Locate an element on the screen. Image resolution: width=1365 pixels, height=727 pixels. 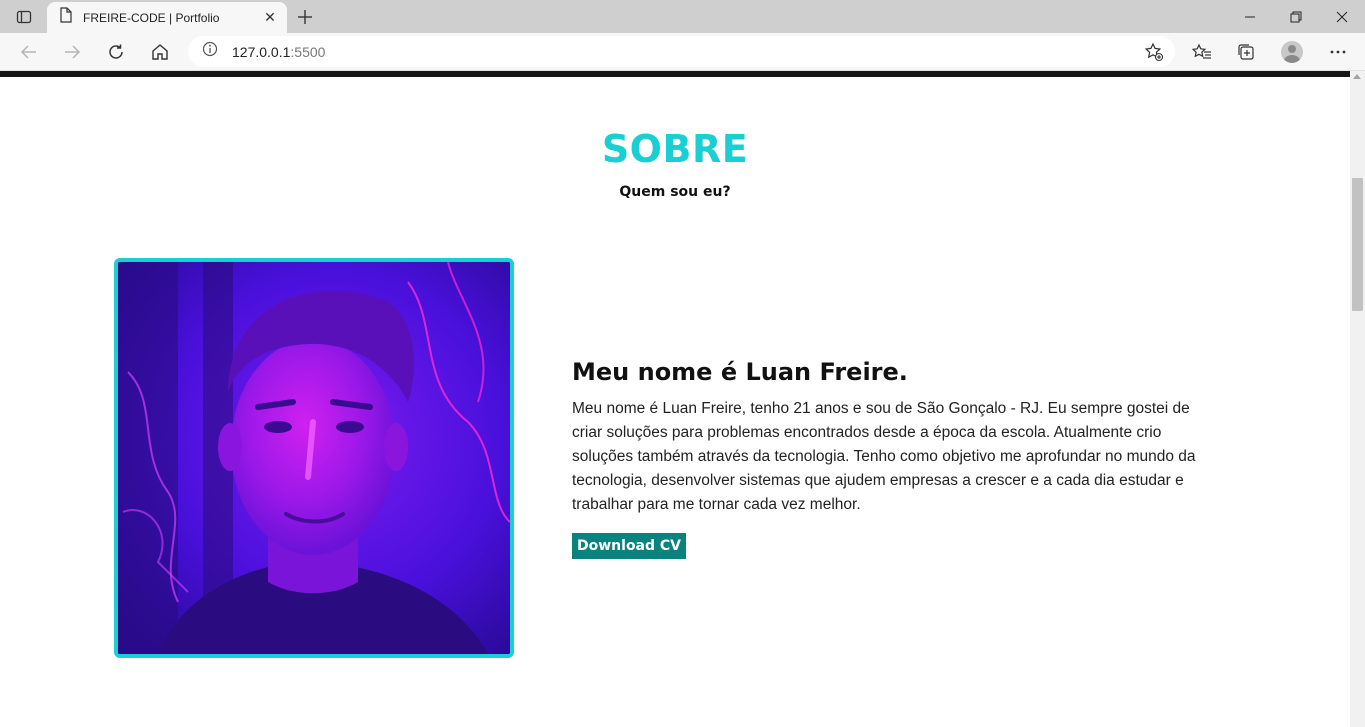
browser-toolbar: 127.0.0.1:5500 is located at coordinates (682, 52).